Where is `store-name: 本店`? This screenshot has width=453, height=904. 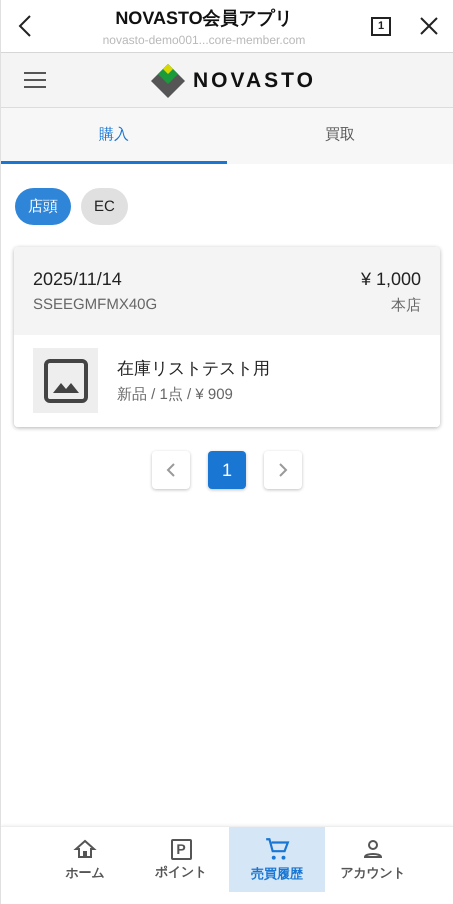
store-name: 本店 is located at coordinates (405, 305).